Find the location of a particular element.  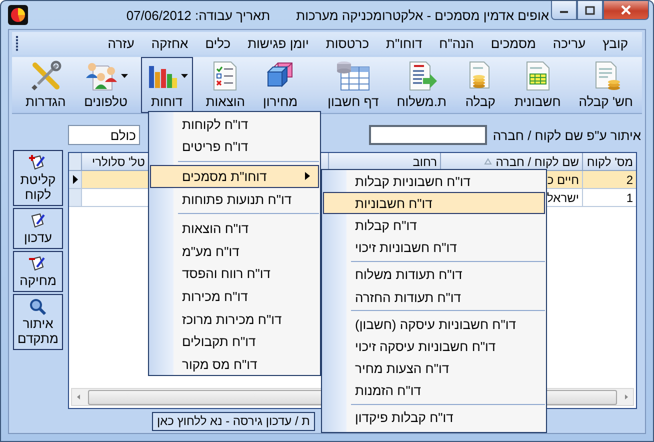

window-title: אופים אדמין מסמכים - אלקטרומכניקה מערכות is located at coordinates (422, 15).